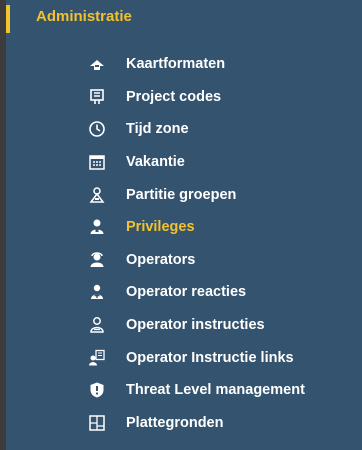 The height and width of the screenshot is (450, 362). Describe the element at coordinates (195, 325) in the screenshot. I see `menu-item-label: Operator instructies` at that location.